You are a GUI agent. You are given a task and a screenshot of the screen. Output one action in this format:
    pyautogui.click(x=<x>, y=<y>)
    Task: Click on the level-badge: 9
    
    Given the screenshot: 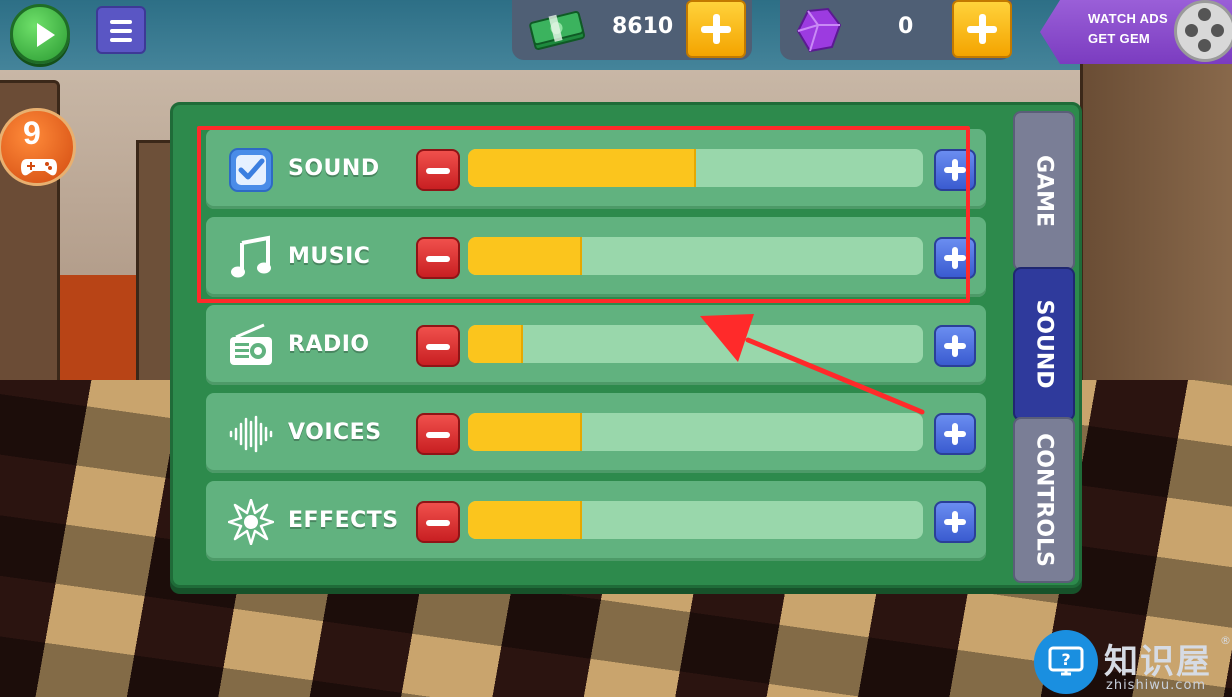 What is the action you would take?
    pyautogui.click(x=38, y=147)
    